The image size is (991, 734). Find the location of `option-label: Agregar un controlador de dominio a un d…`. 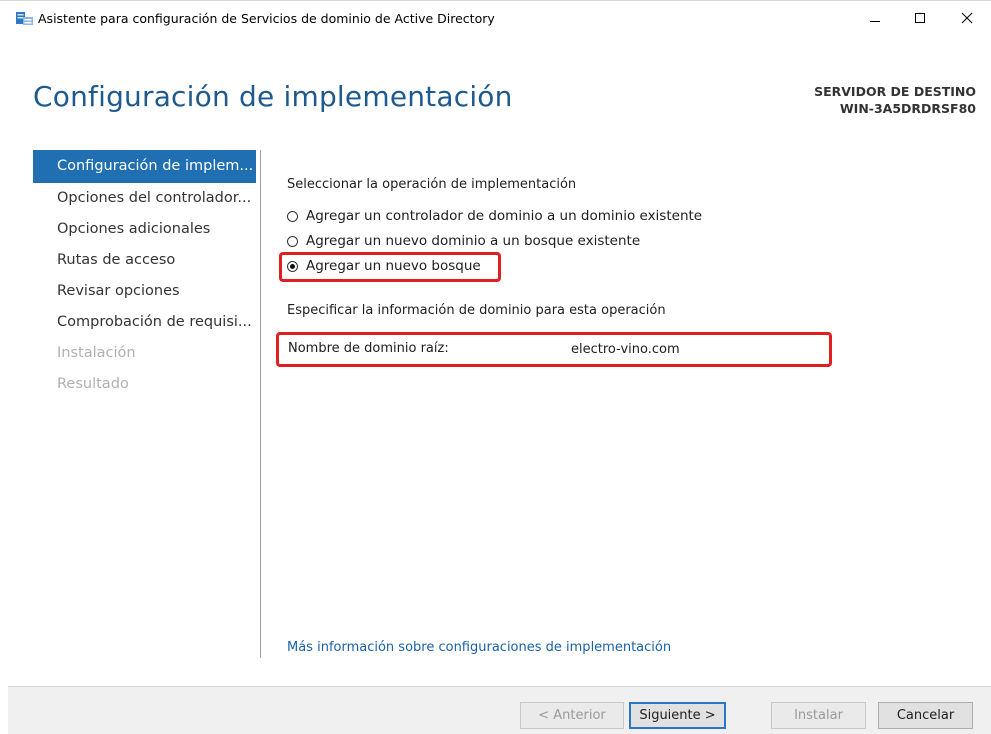

option-label: Agregar un controlador de dominio a un d… is located at coordinates (504, 216).